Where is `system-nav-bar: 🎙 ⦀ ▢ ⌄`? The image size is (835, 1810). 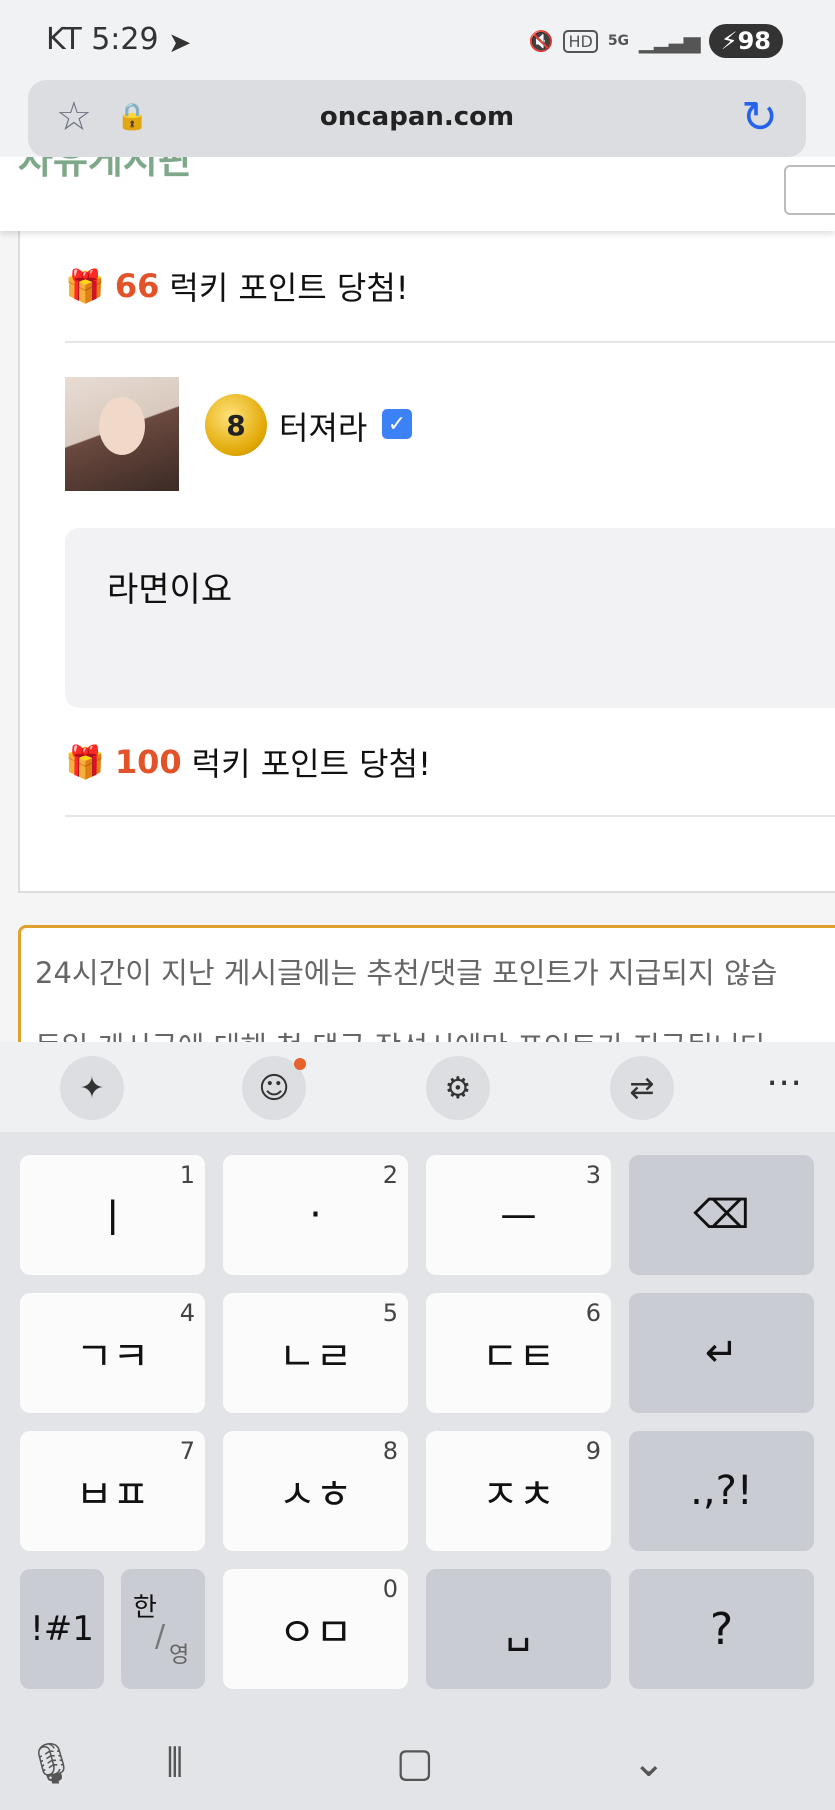
system-nav-bar: 🎙 ⦀ ▢ ⌄ is located at coordinates (417, 1766).